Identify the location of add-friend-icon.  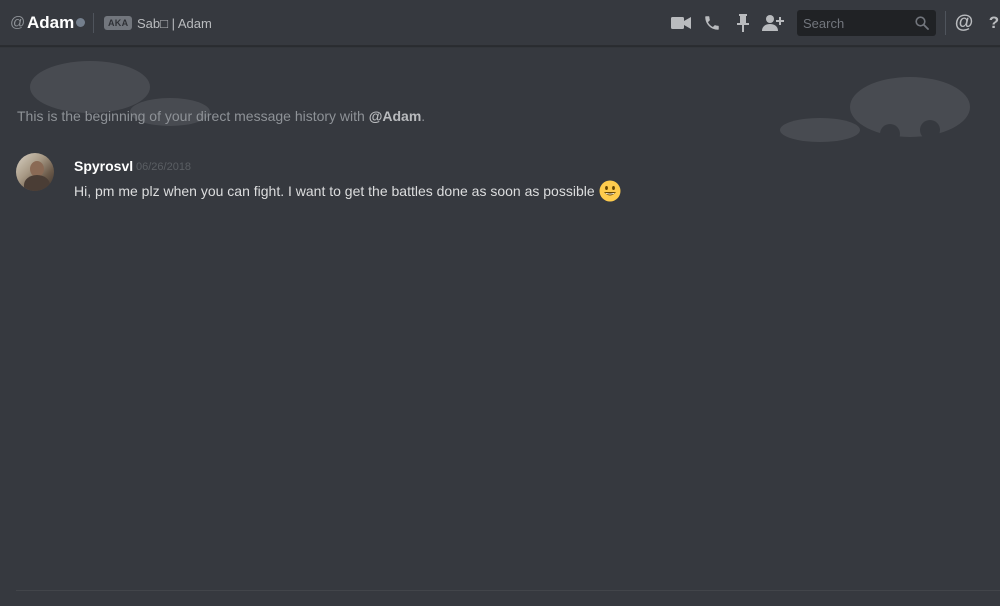
(773, 23).